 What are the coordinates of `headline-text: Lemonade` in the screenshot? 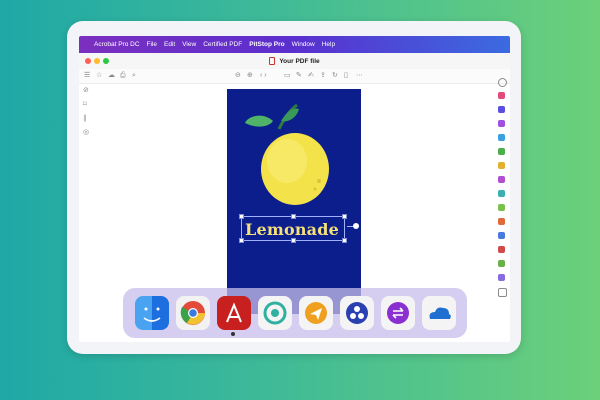 It's located at (292, 229).